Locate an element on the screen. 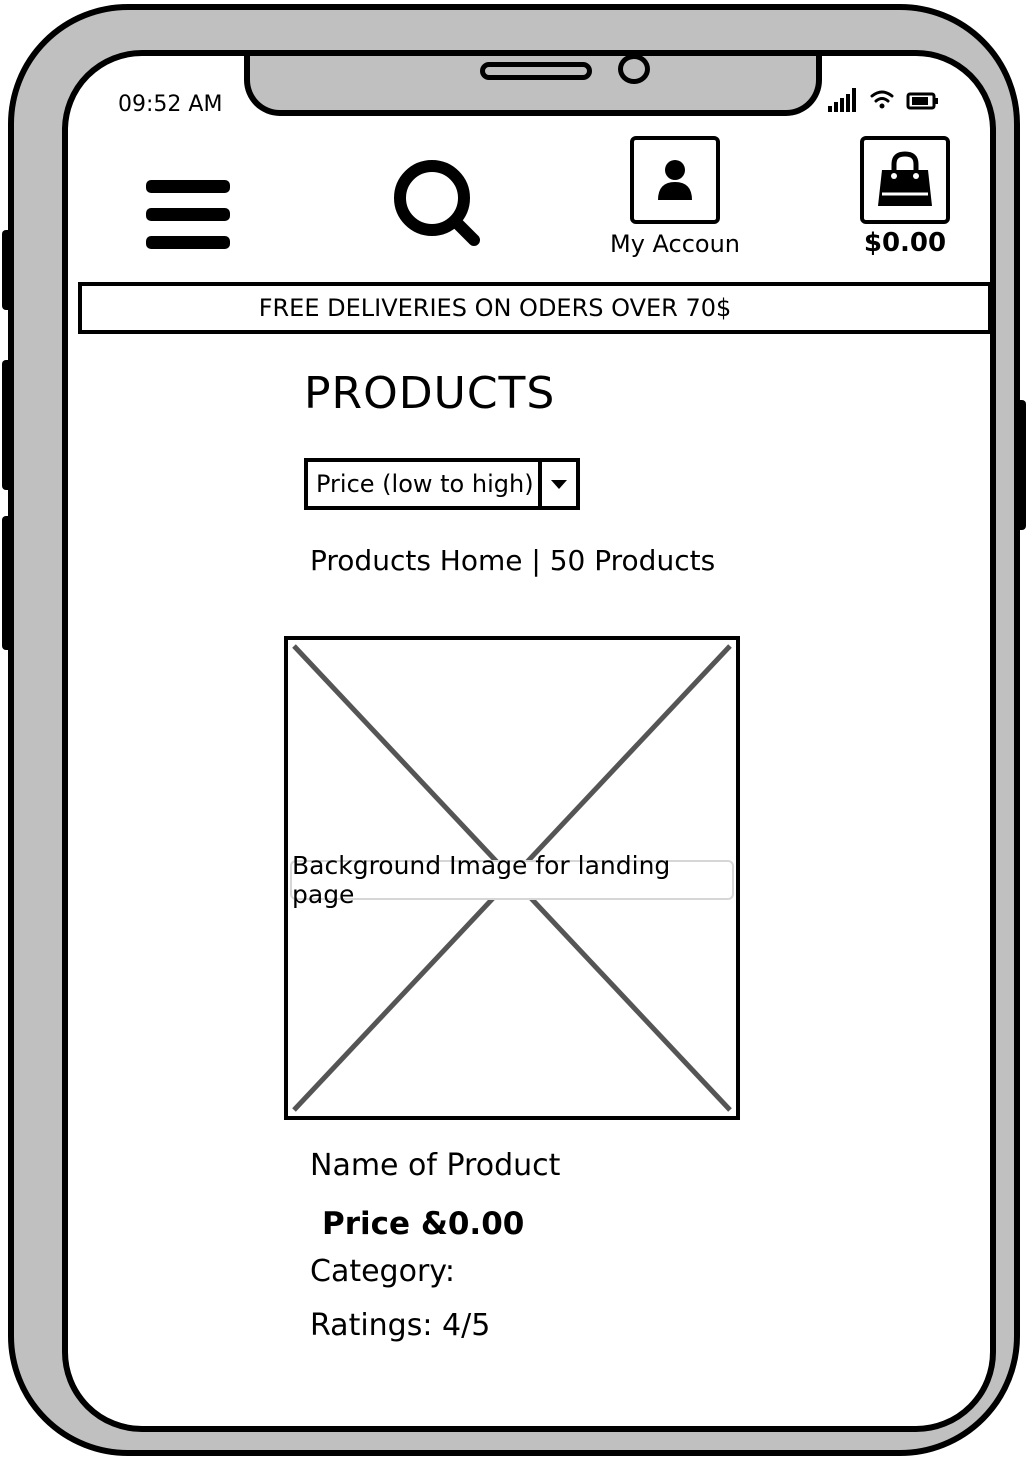  hamburger-menu-icon is located at coordinates (188, 217).